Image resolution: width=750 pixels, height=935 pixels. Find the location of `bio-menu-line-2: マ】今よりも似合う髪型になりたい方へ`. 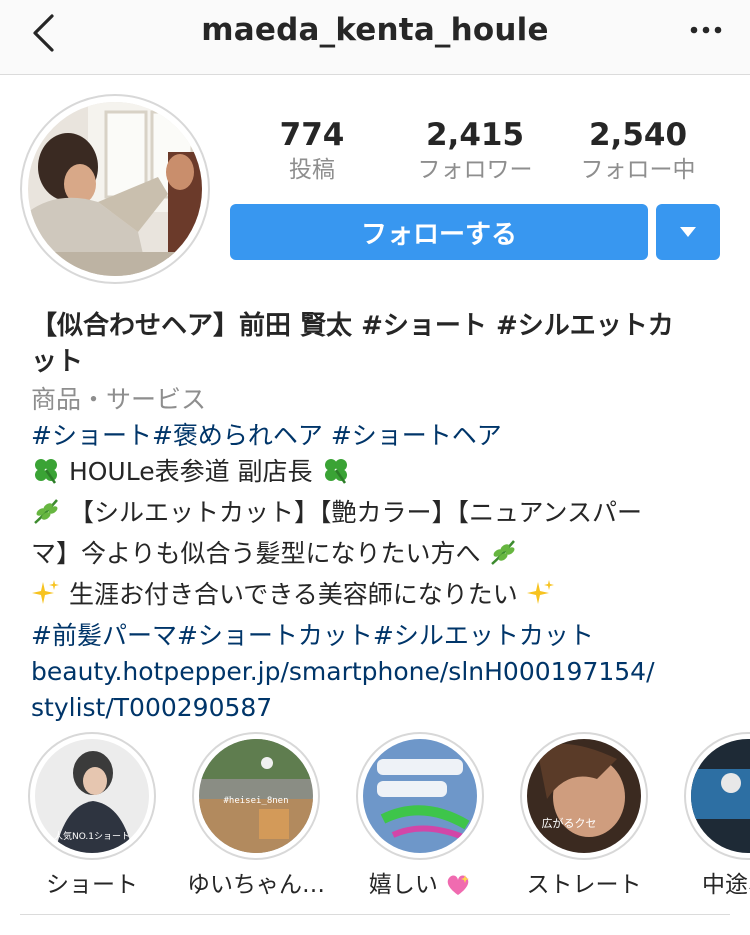

bio-menu-line-2: マ】今よりも似合う髪型になりたい方へ is located at coordinates (376, 556).